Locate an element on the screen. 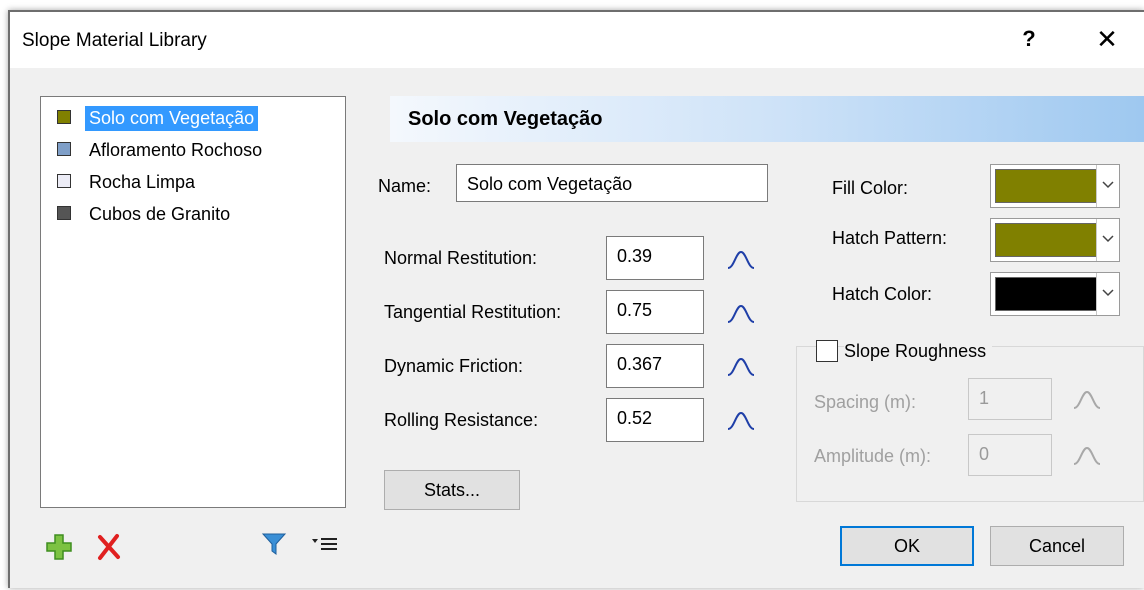 Image resolution: width=1144 pixels, height=590 pixels. list-item: Cubos de Granito is located at coordinates (198, 212).